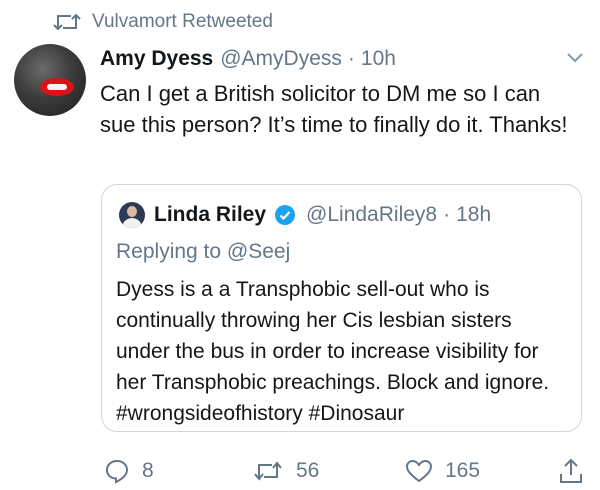 Image resolution: width=600 pixels, height=490 pixels. What do you see at coordinates (378, 59) in the screenshot?
I see `tweet-timestamp: 10h` at bounding box center [378, 59].